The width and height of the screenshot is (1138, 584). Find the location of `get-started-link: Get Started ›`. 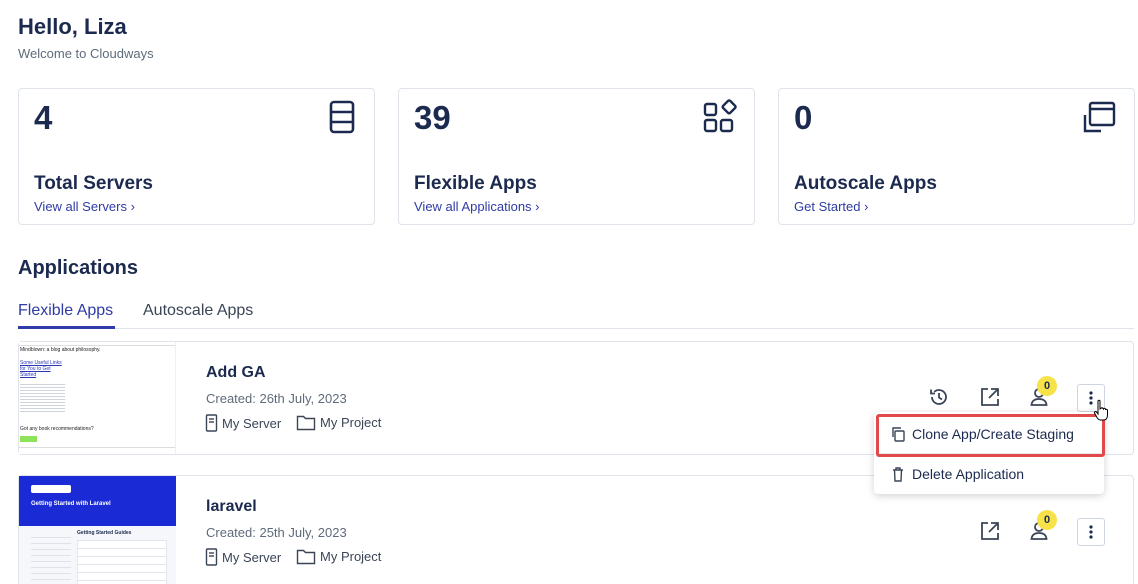

get-started-link: Get Started › is located at coordinates (831, 206).